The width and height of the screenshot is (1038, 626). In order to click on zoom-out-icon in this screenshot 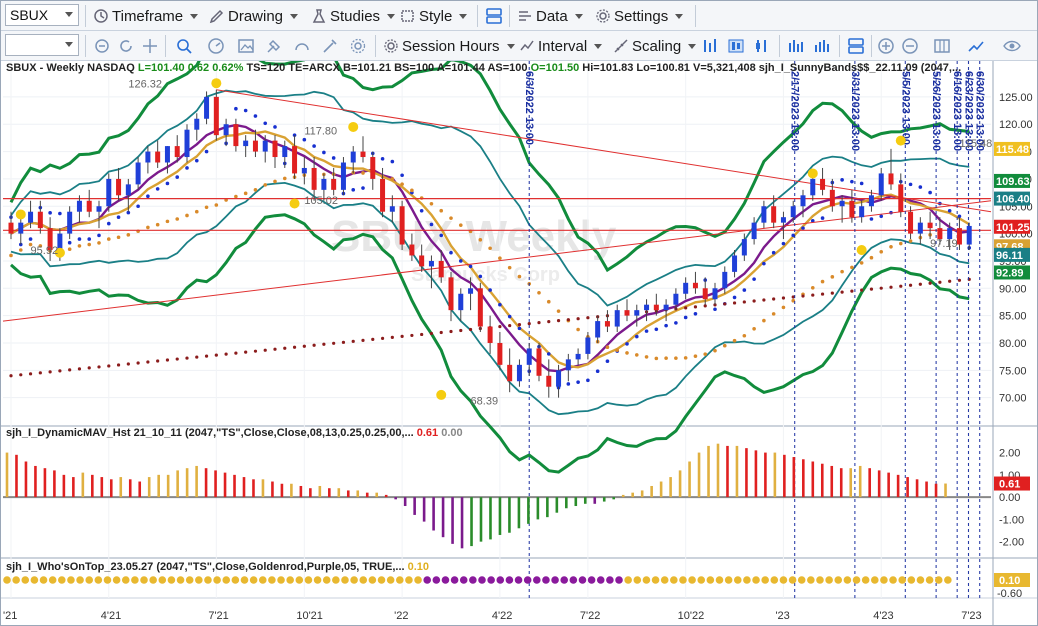, I will do `click(910, 46)`.